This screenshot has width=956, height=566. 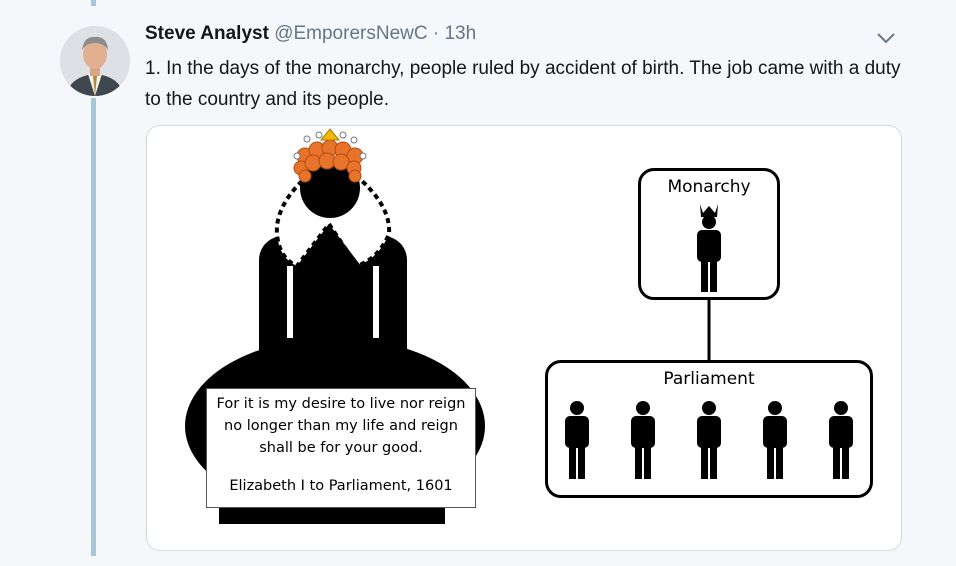 I want to click on avatar-image, so click(x=95, y=61).